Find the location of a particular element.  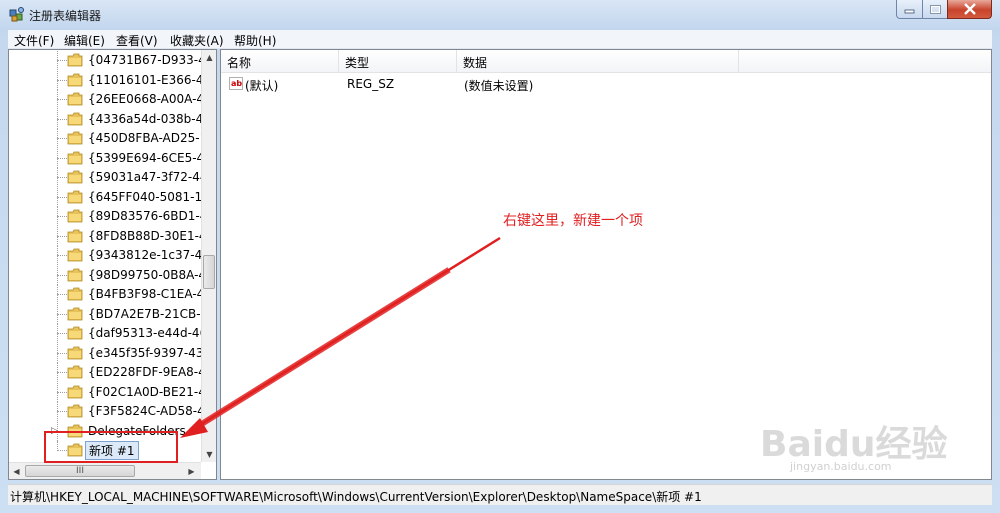

highlight-box is located at coordinates (111, 447).